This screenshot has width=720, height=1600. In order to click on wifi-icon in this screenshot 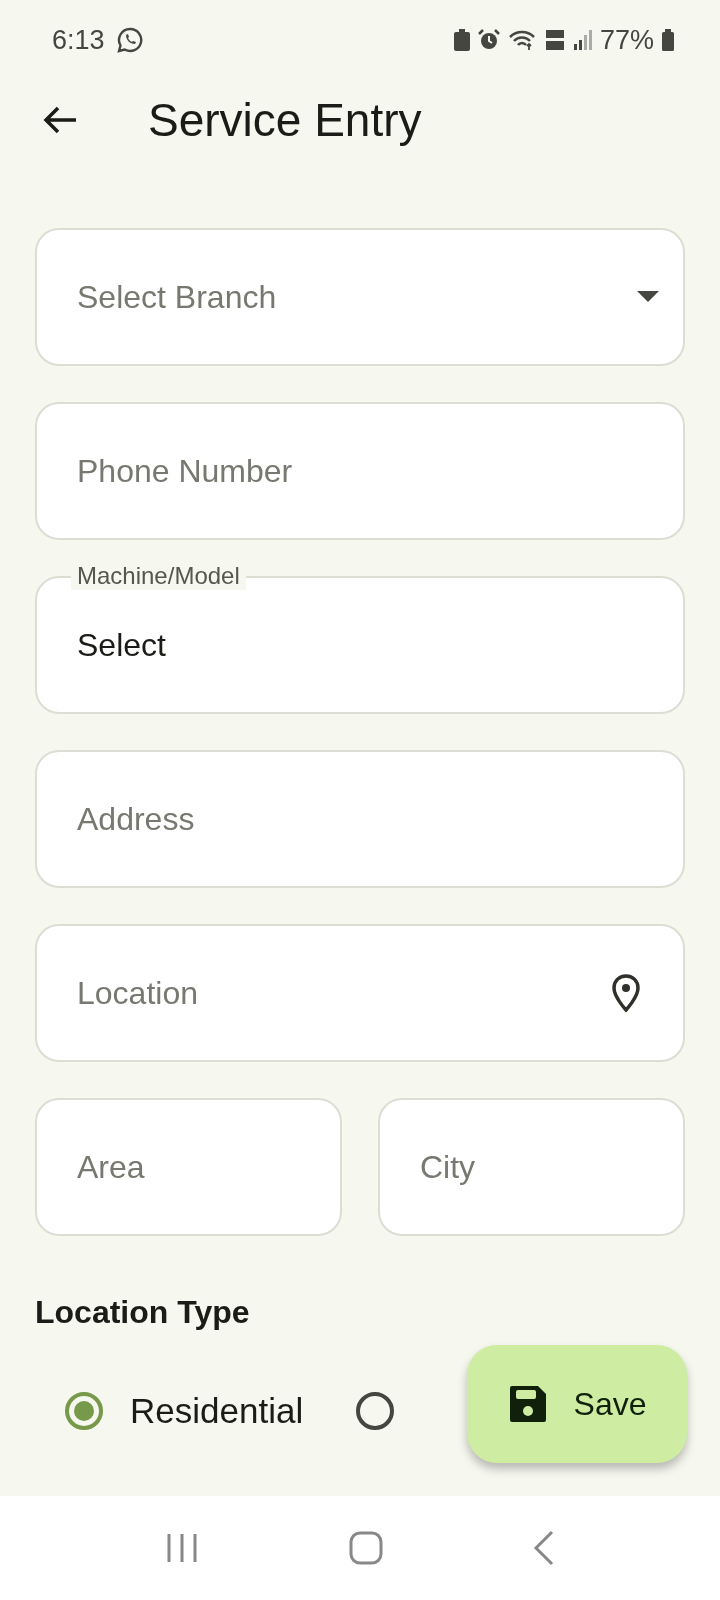, I will do `click(521, 40)`.